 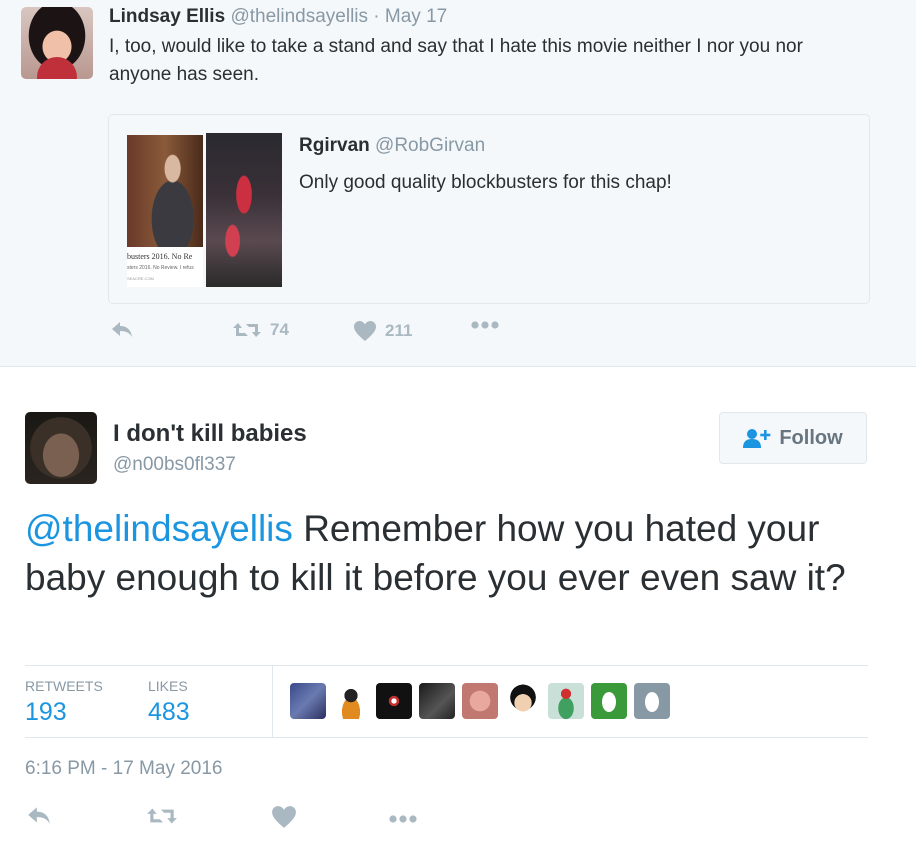 What do you see at coordinates (320, 335) in the screenshot?
I see `tweet-actions: 74 211` at bounding box center [320, 335].